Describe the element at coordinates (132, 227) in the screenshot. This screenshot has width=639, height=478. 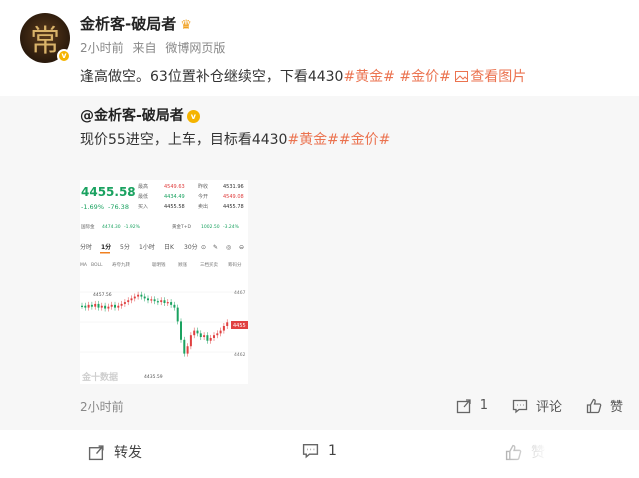
I see `related-pct-1: -1.92%` at that location.